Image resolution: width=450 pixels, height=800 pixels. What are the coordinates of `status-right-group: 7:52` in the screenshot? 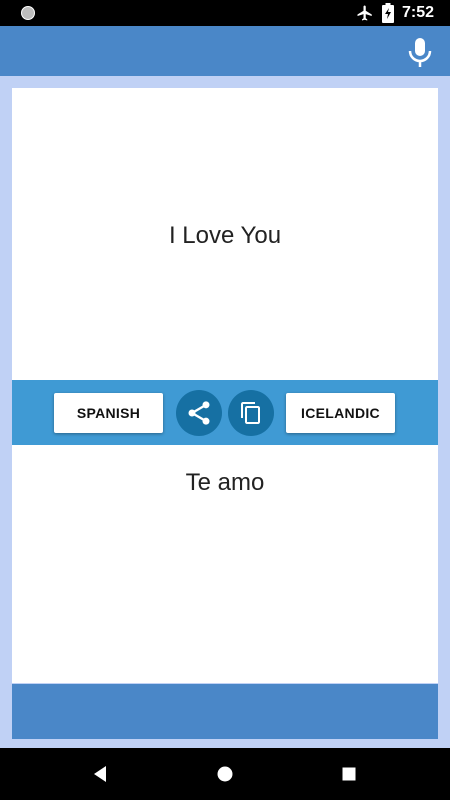 It's located at (395, 13).